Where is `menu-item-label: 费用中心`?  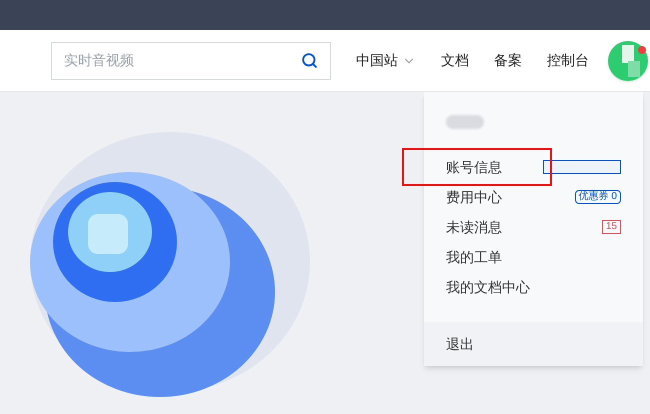 menu-item-label: 费用中心 is located at coordinates (474, 197).